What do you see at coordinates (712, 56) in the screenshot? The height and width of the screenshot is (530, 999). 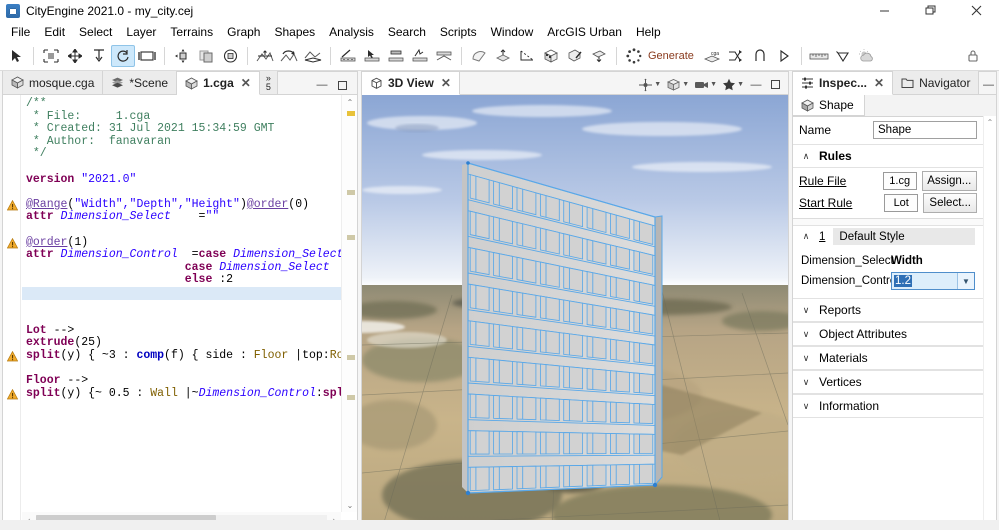 I see `cga-rule-tool: cga` at bounding box center [712, 56].